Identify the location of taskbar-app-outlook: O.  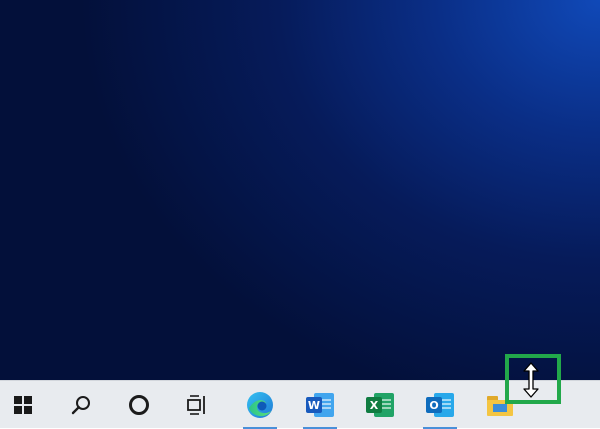
(440, 405).